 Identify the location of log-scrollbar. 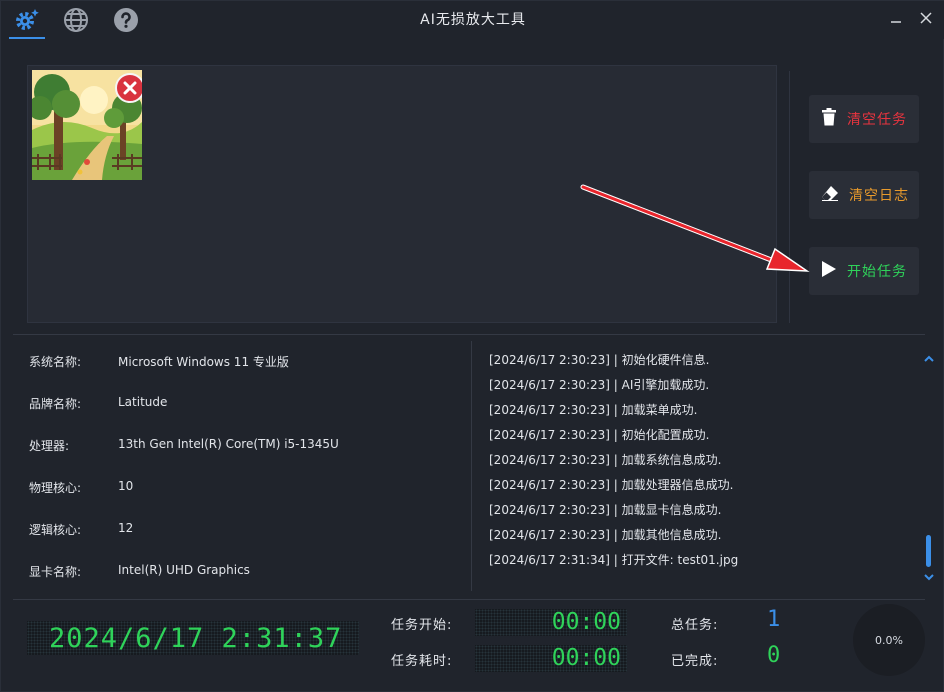
(930, 465).